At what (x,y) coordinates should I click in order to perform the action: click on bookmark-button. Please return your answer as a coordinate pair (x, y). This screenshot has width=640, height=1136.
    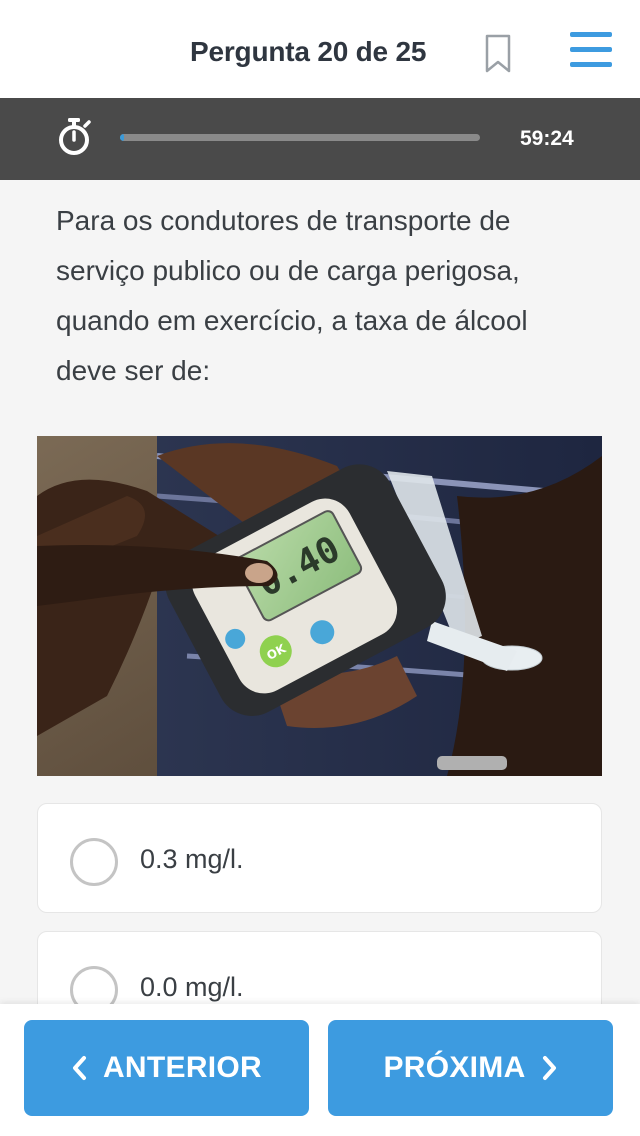
    Looking at the image, I should click on (498, 54).